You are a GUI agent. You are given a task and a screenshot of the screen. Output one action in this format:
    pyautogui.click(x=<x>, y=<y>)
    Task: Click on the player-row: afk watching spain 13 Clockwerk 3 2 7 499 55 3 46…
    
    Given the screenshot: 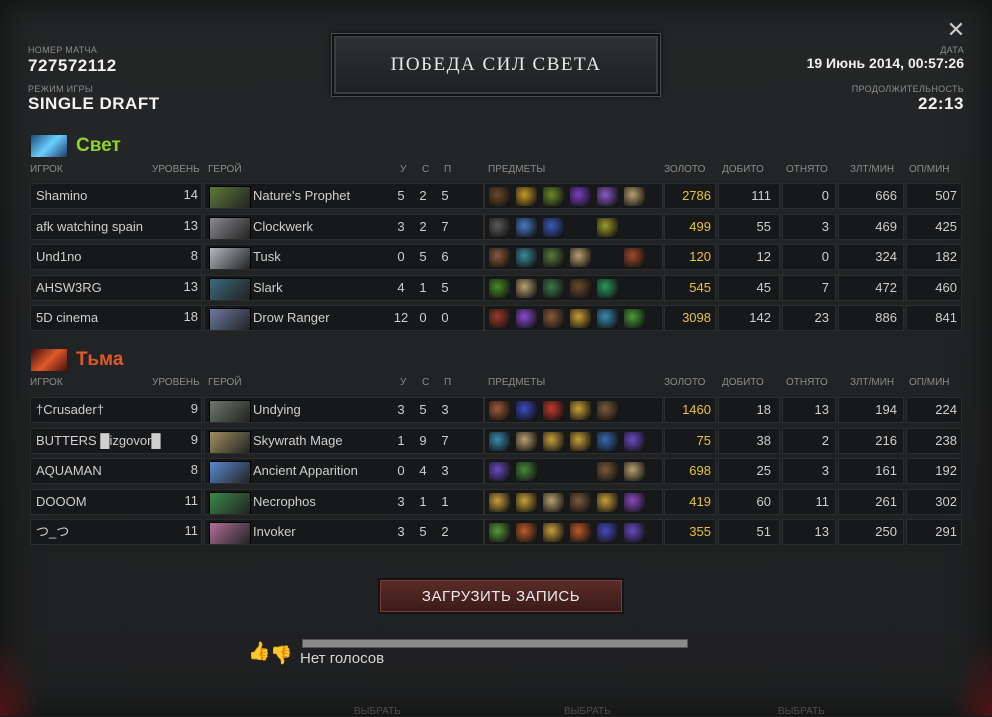 What is the action you would take?
    pyautogui.click(x=496, y=227)
    